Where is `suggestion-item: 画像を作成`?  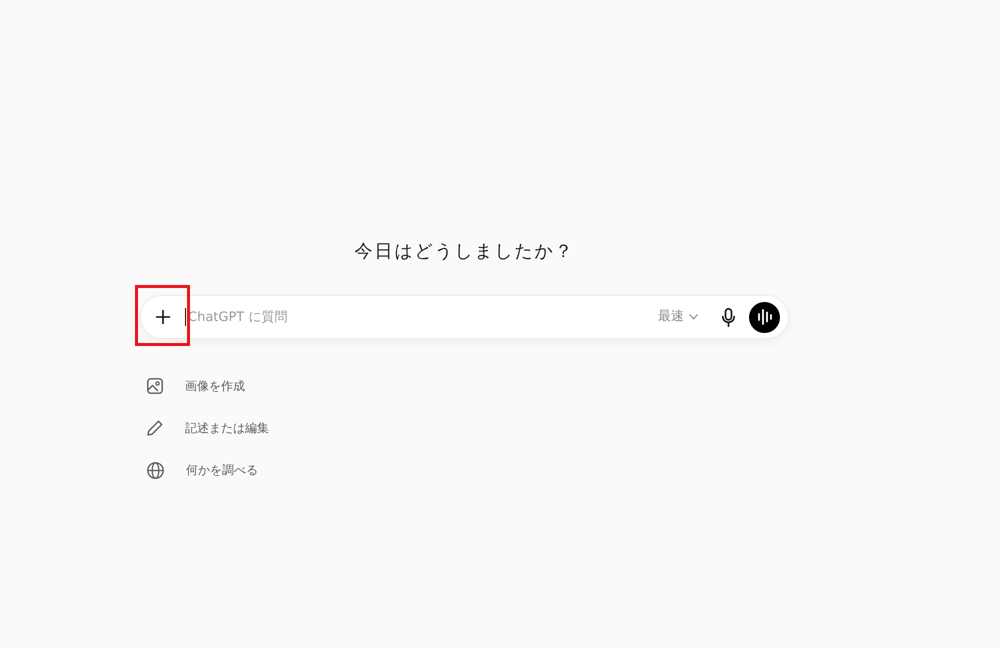 suggestion-item: 画像を作成 is located at coordinates (192, 386).